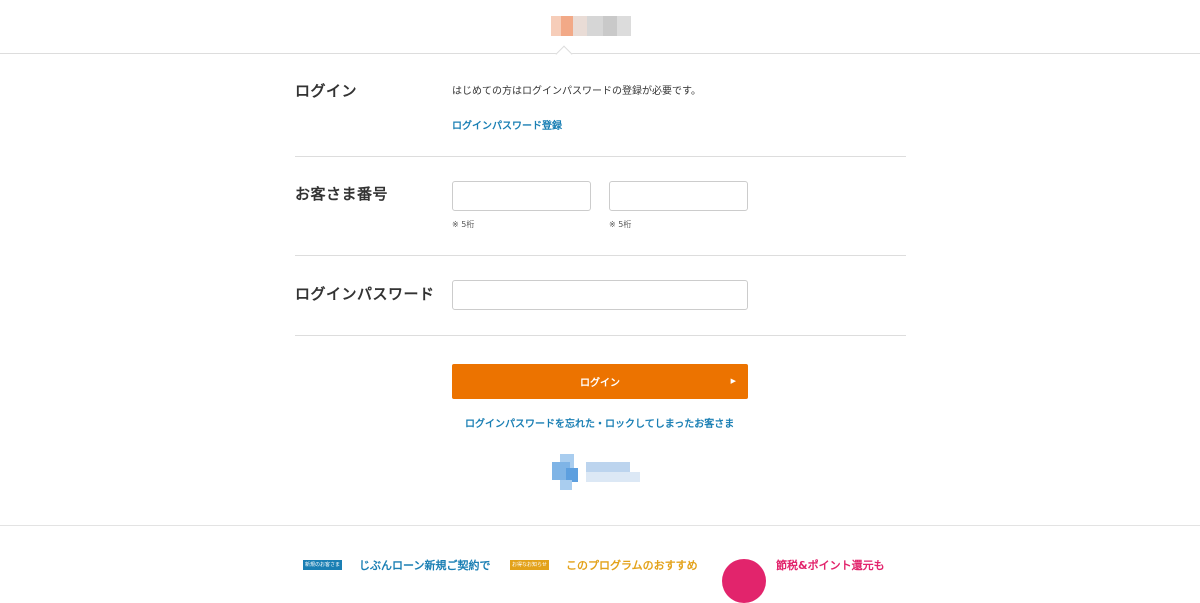 The image size is (1200, 603). I want to click on banner-text: 節税&ポイント還元も, so click(830, 565).